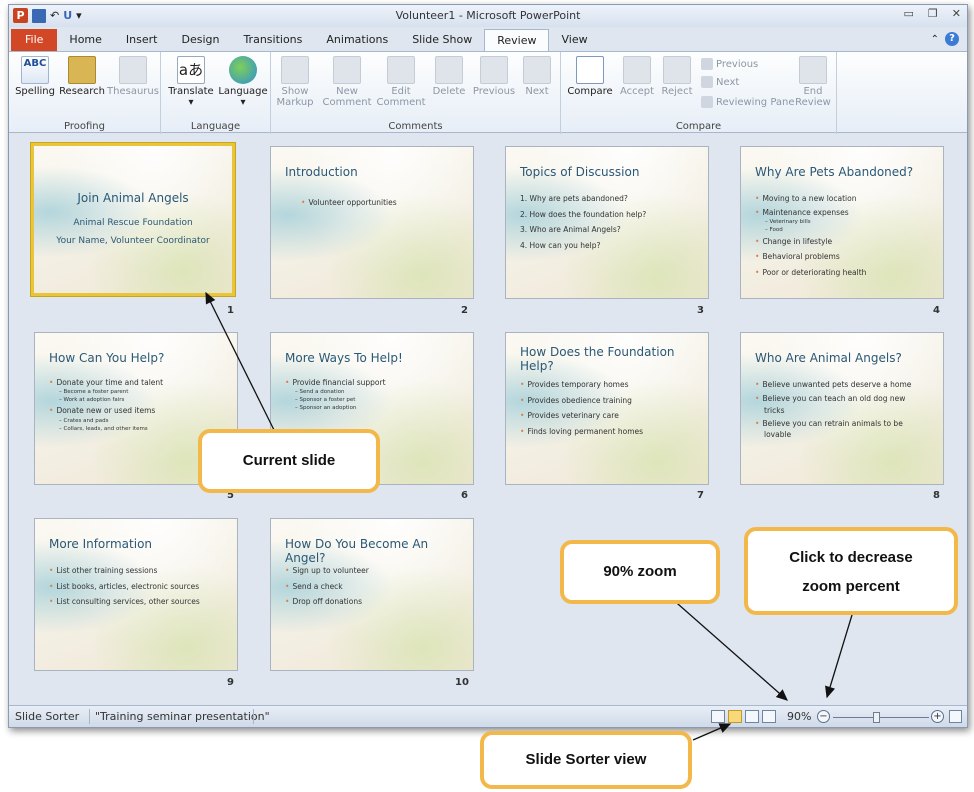  What do you see at coordinates (597, 359) in the screenshot?
I see `slide-title: How Does the Foundation Help?` at bounding box center [597, 359].